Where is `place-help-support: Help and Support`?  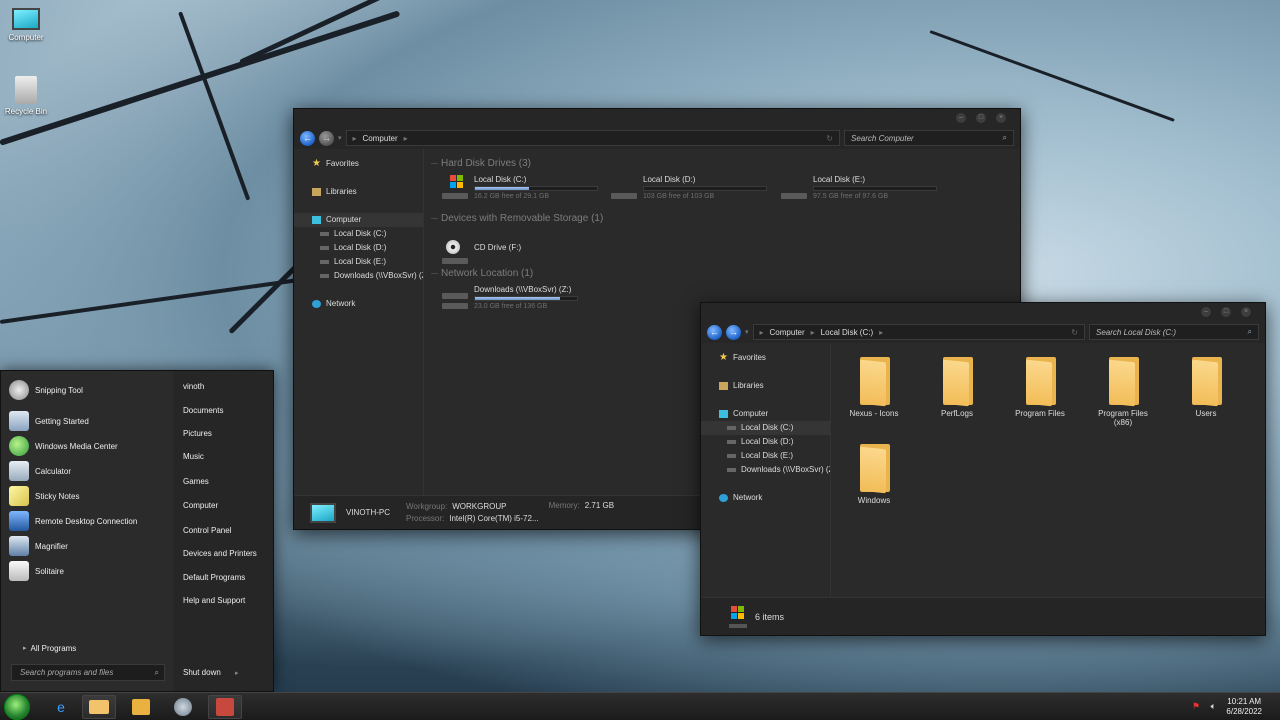
place-help-support: Help and Support is located at coordinates (214, 600).